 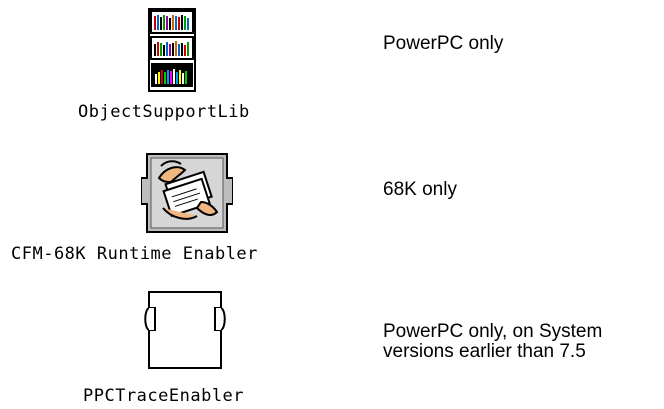 I want to click on file-name-label: CFM-68K Runtime Enabler, so click(x=134, y=254).